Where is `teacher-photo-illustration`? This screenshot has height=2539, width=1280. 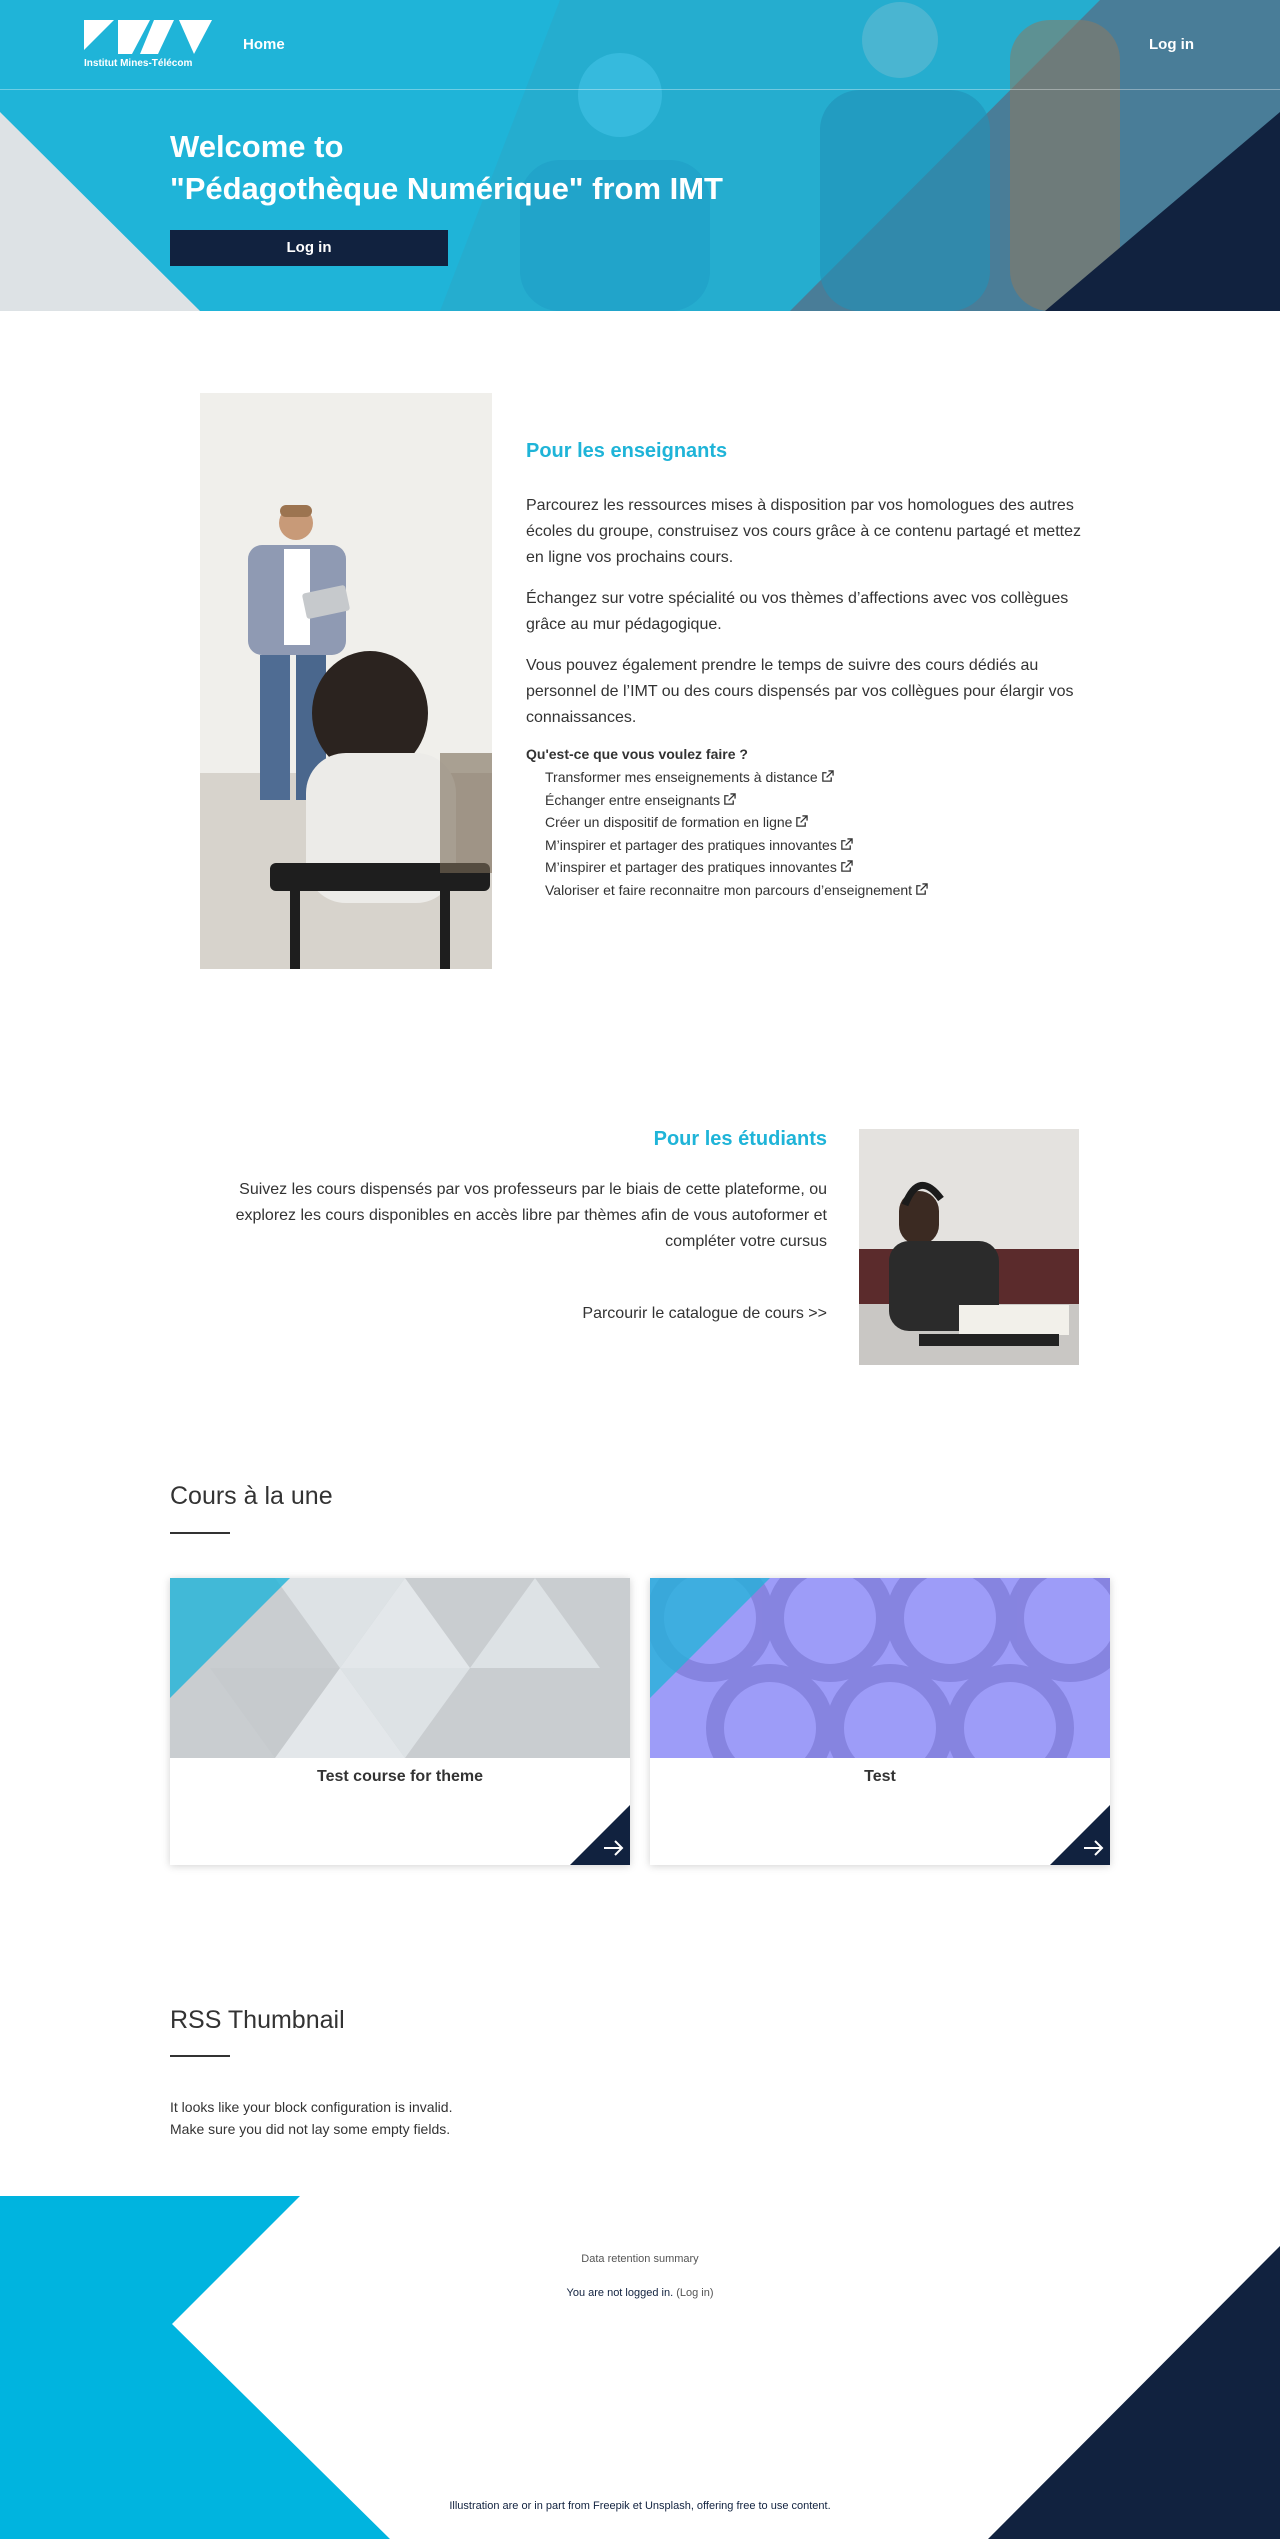
teacher-photo-illustration is located at coordinates (346, 681).